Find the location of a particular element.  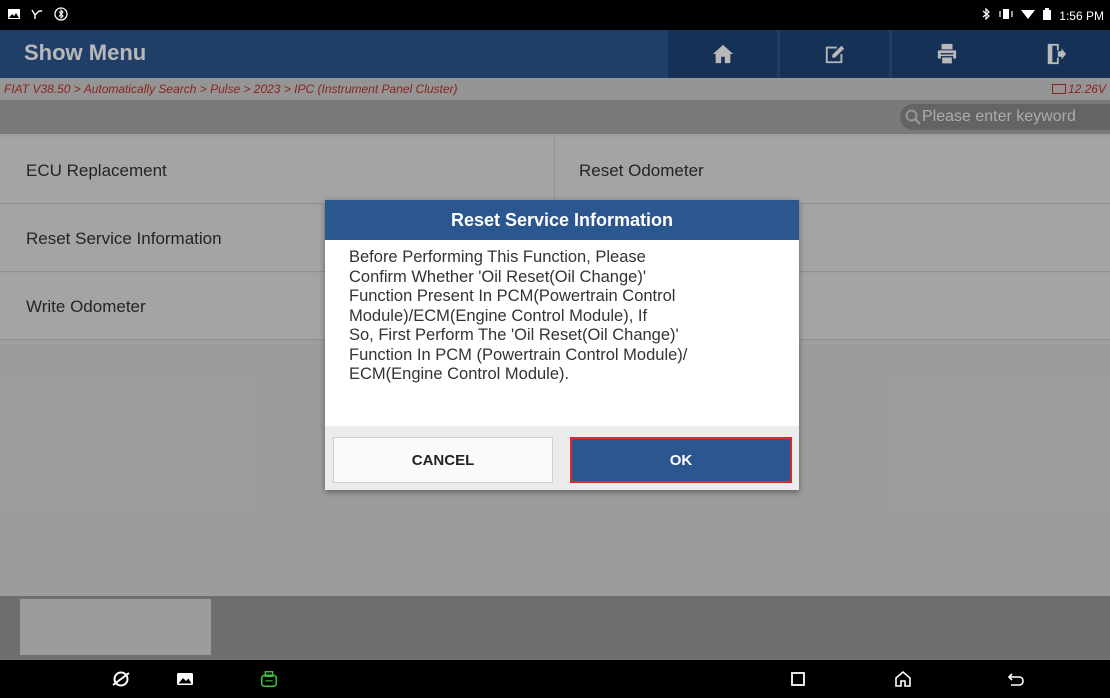

planet-icon is located at coordinates (121, 679).